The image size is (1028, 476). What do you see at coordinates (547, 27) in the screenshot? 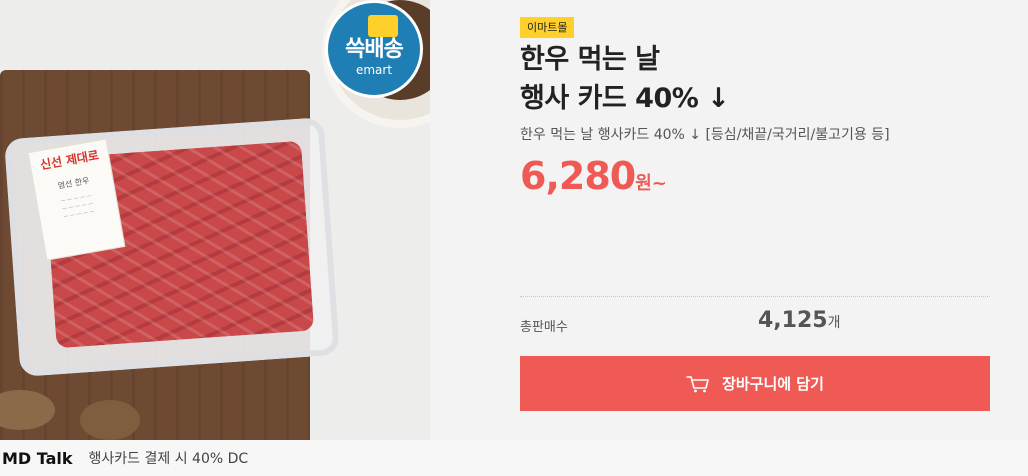
I see `seller-badge: 이마트몰` at bounding box center [547, 27].